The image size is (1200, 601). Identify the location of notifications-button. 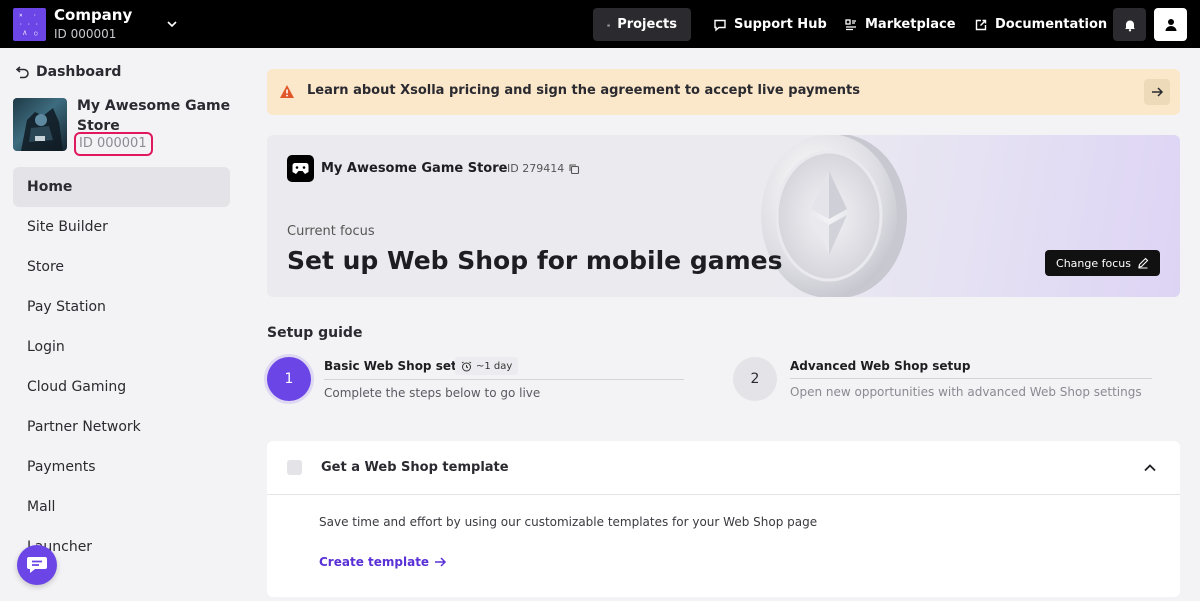
(1129, 24).